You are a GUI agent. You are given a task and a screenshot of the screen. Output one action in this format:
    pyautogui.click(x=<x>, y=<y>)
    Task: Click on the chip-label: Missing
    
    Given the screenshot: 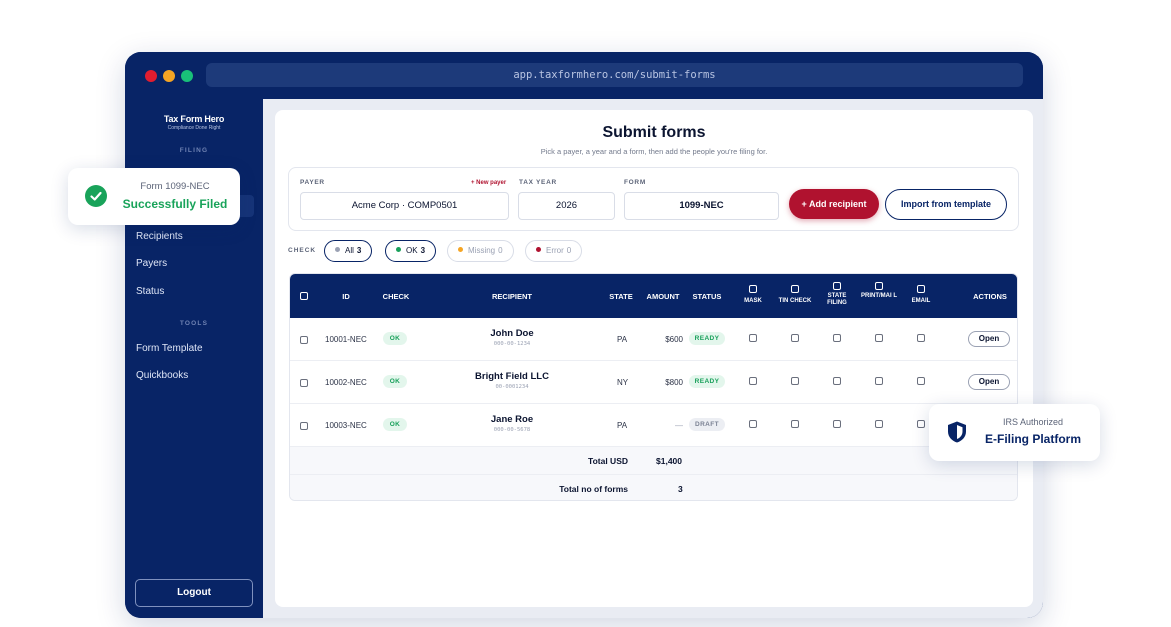 What is the action you would take?
    pyautogui.click(x=482, y=250)
    